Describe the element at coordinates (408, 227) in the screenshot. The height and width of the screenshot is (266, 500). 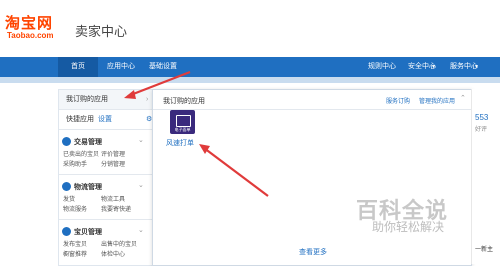
I see `watermark-subtitle: 助你轻松解决` at that location.